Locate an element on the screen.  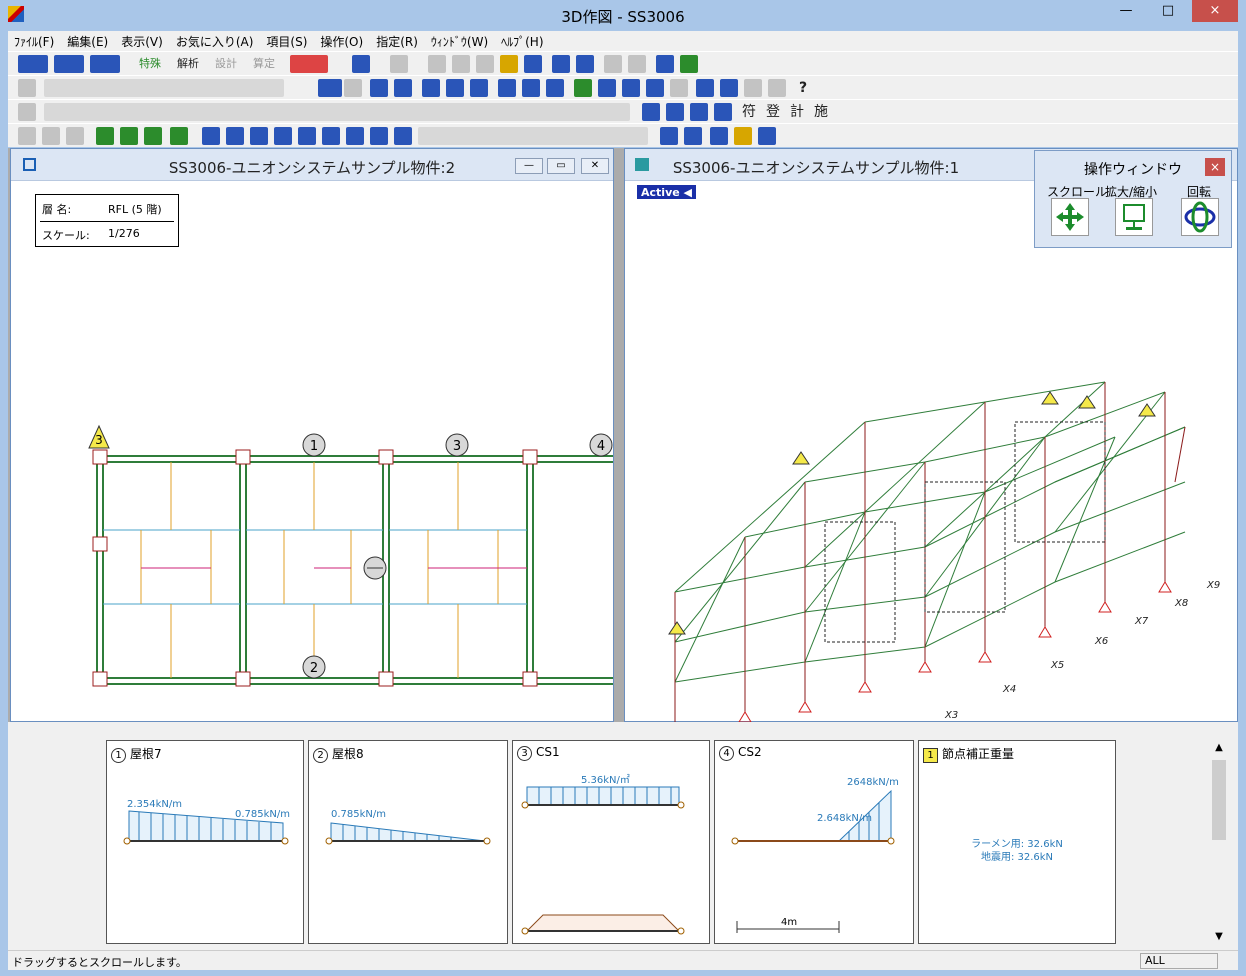
operation-close-button: × is located at coordinates (1215, 167).